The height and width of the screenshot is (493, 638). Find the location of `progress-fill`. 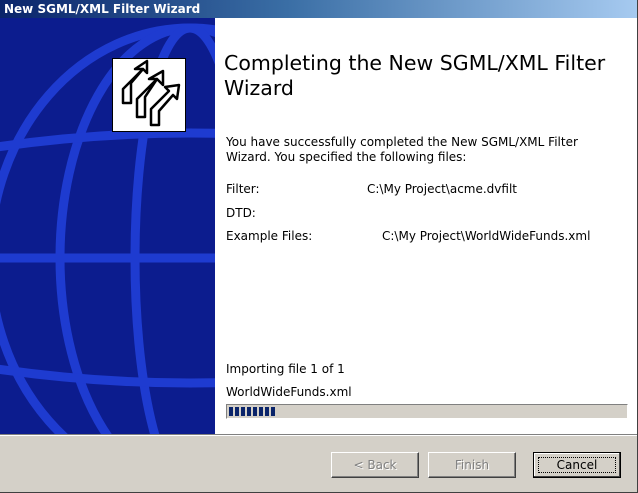

progress-fill is located at coordinates (253, 411).